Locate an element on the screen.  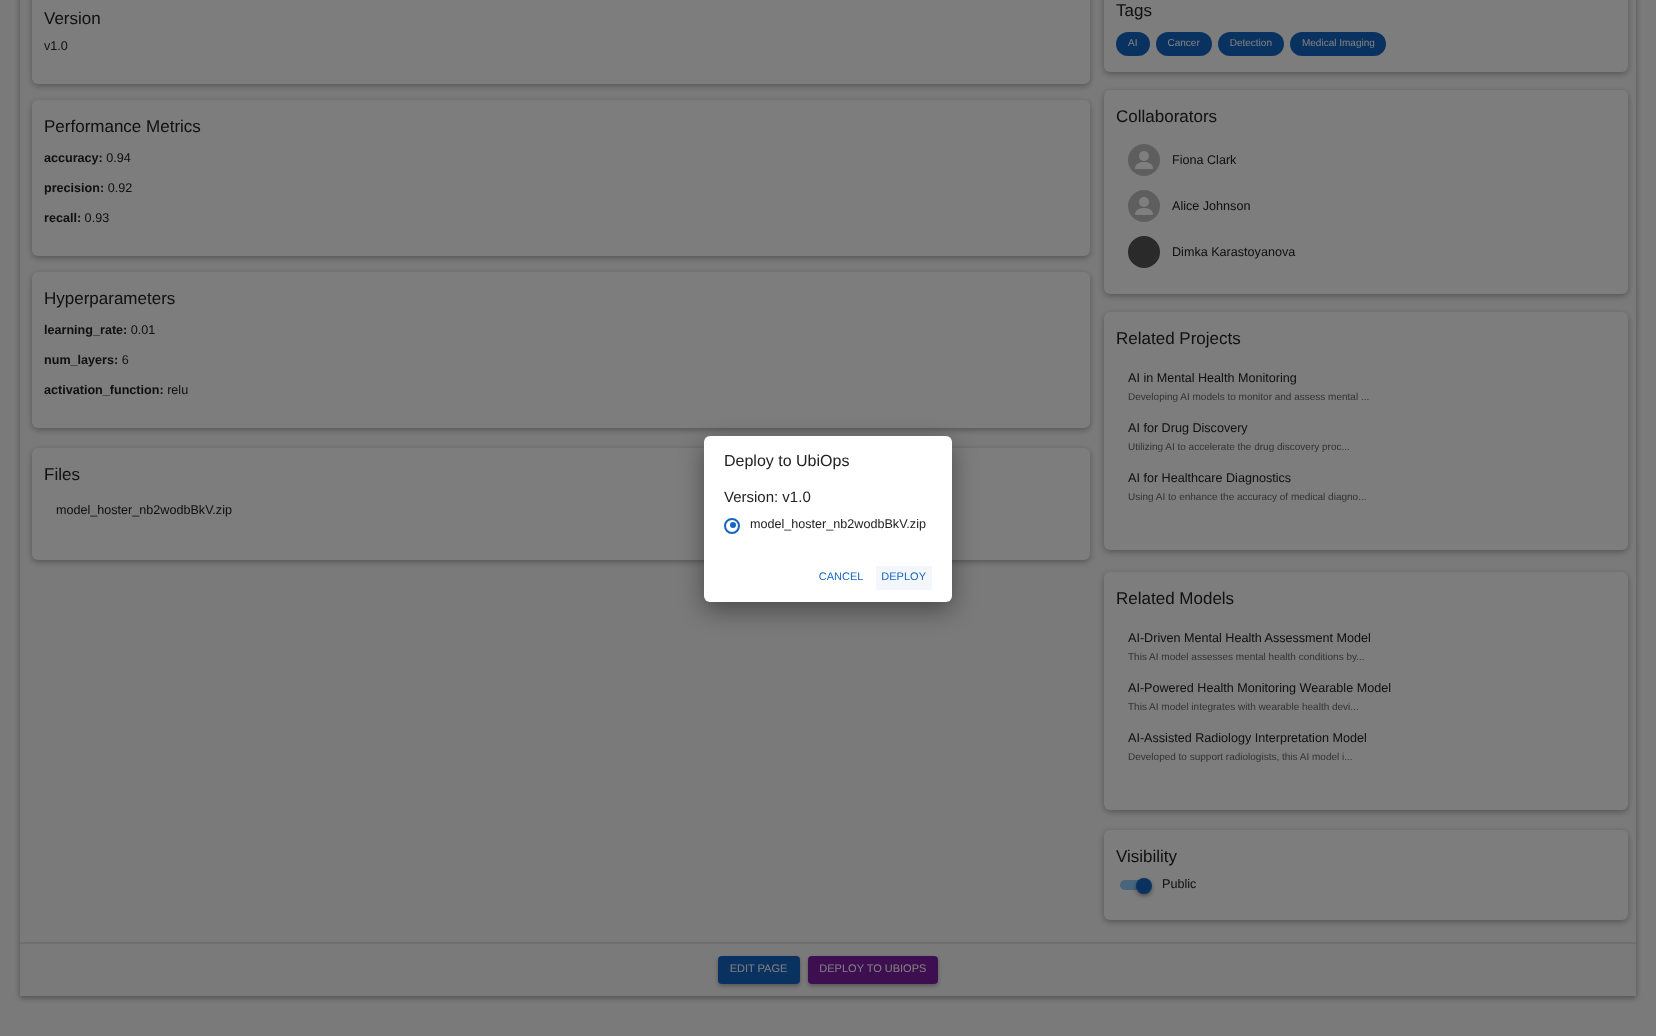
card-title: Visibility is located at coordinates (1148, 856).